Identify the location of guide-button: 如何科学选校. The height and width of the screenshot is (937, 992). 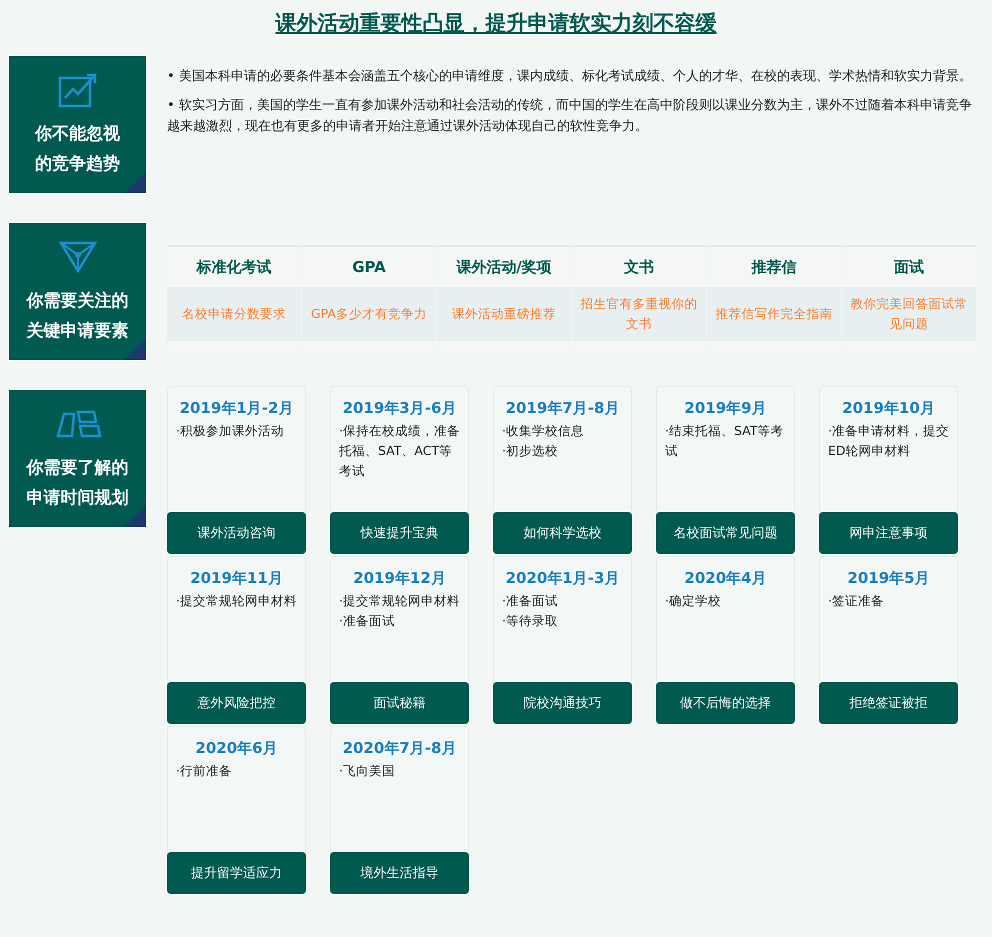
(562, 533).